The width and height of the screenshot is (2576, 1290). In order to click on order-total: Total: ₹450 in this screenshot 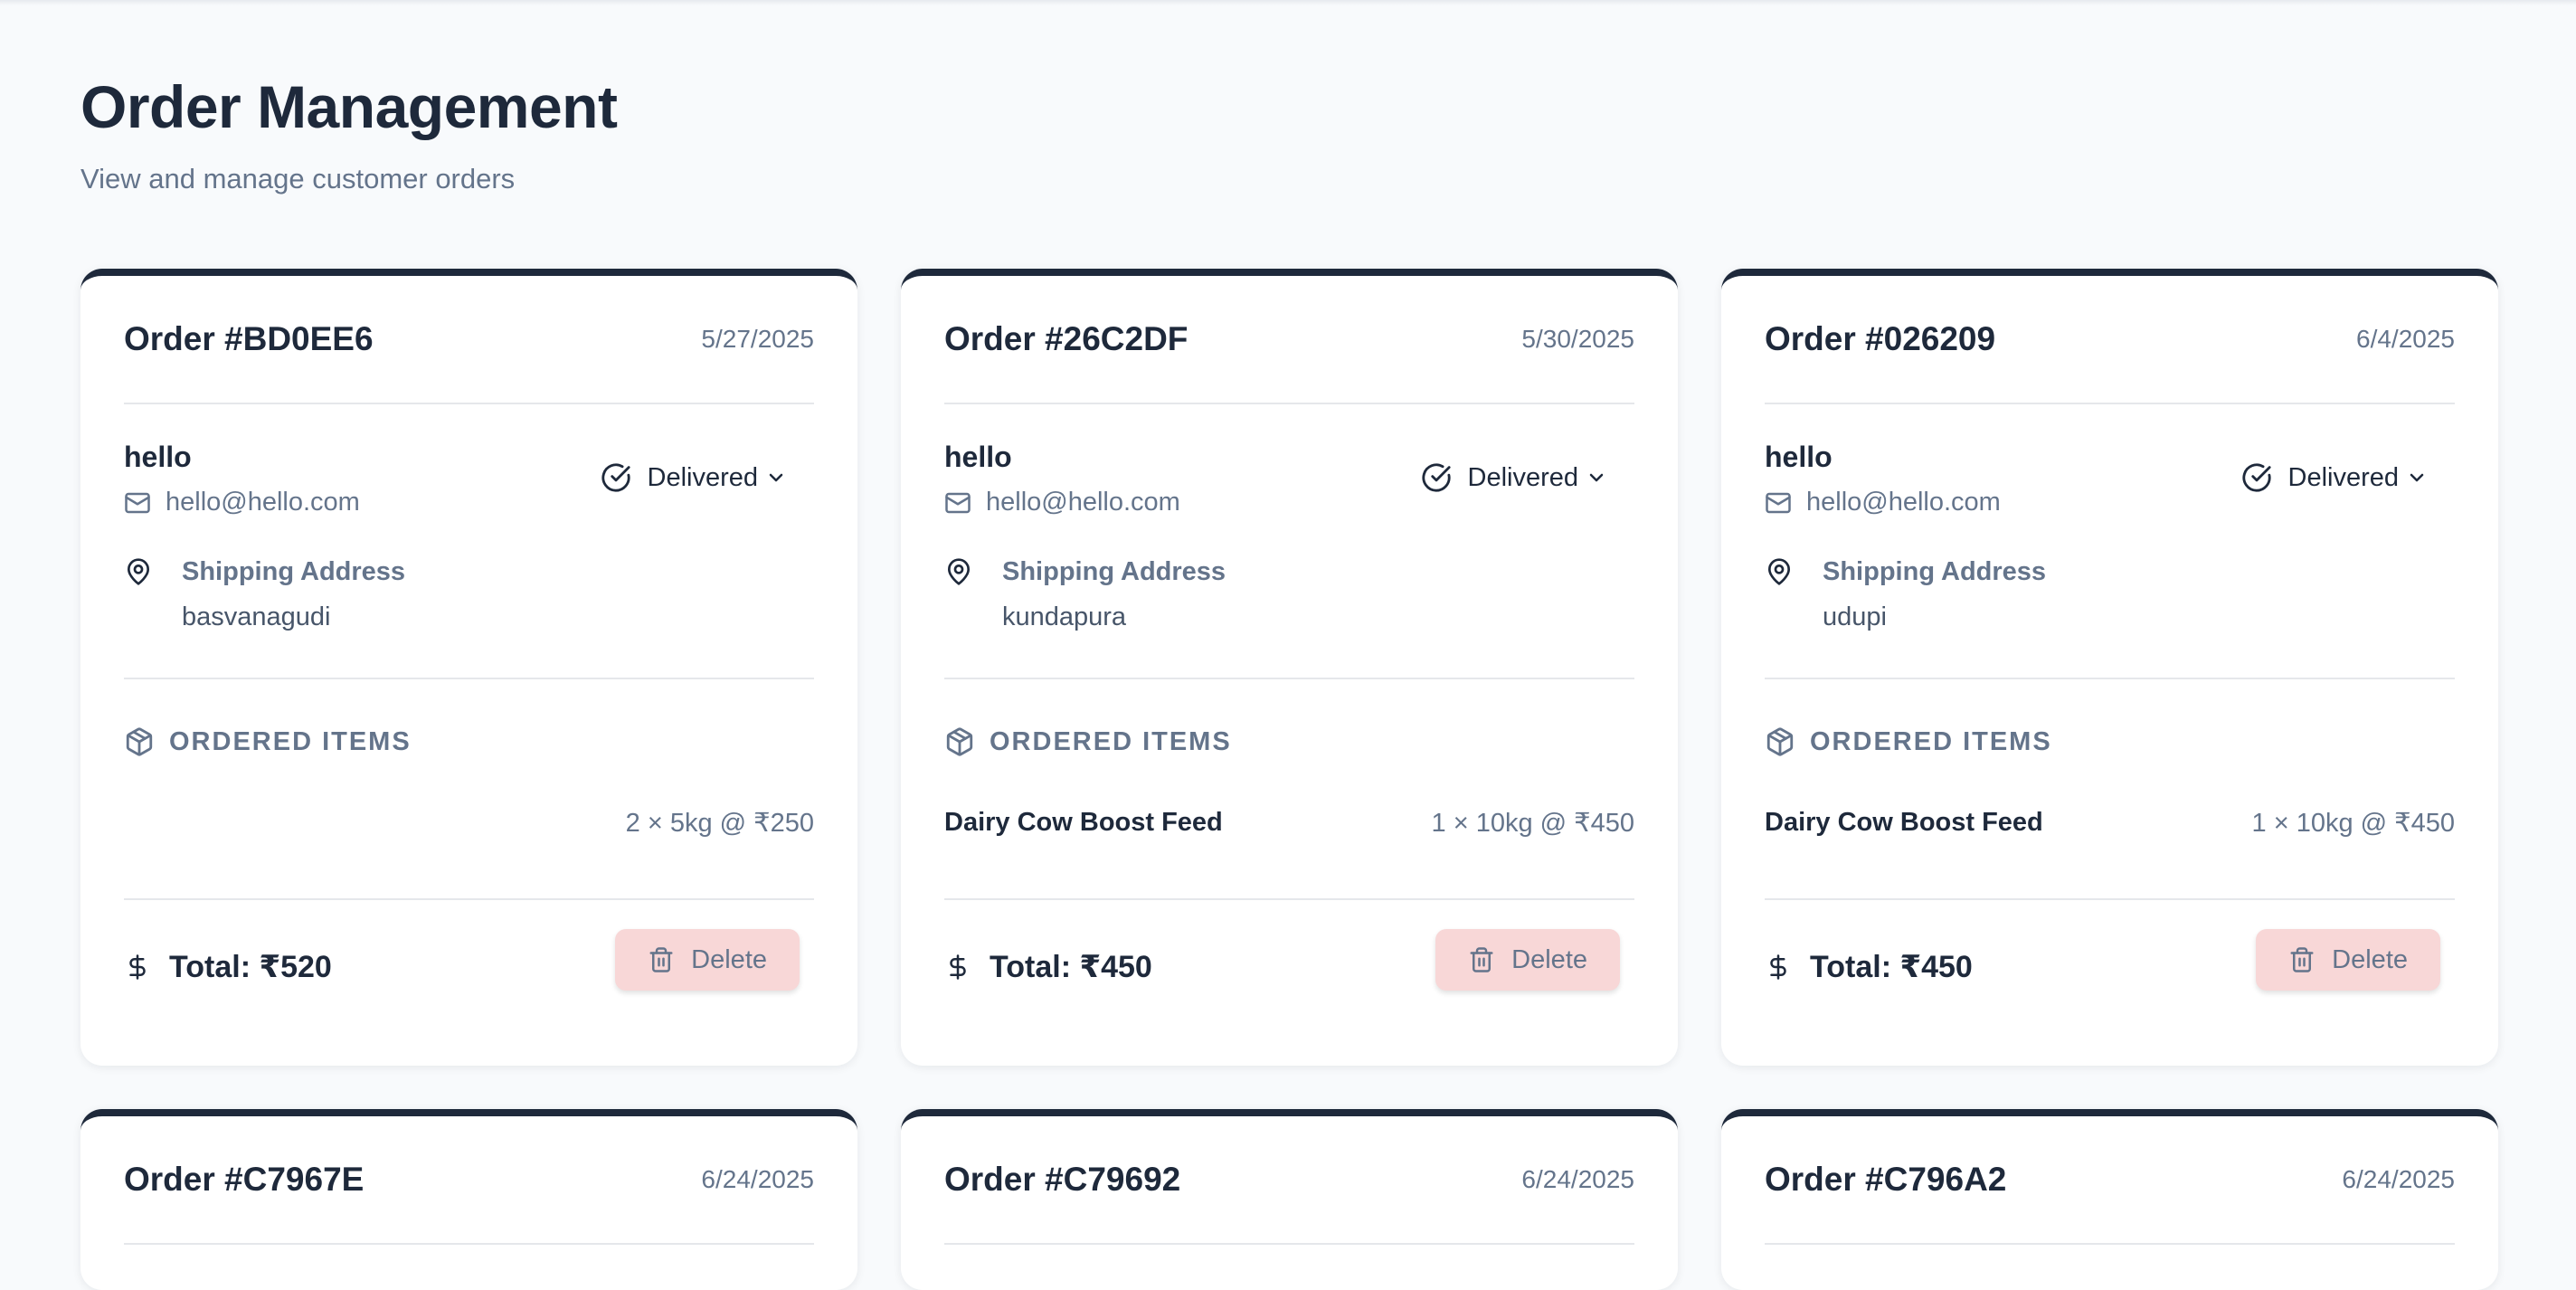, I will do `click(1869, 967)`.